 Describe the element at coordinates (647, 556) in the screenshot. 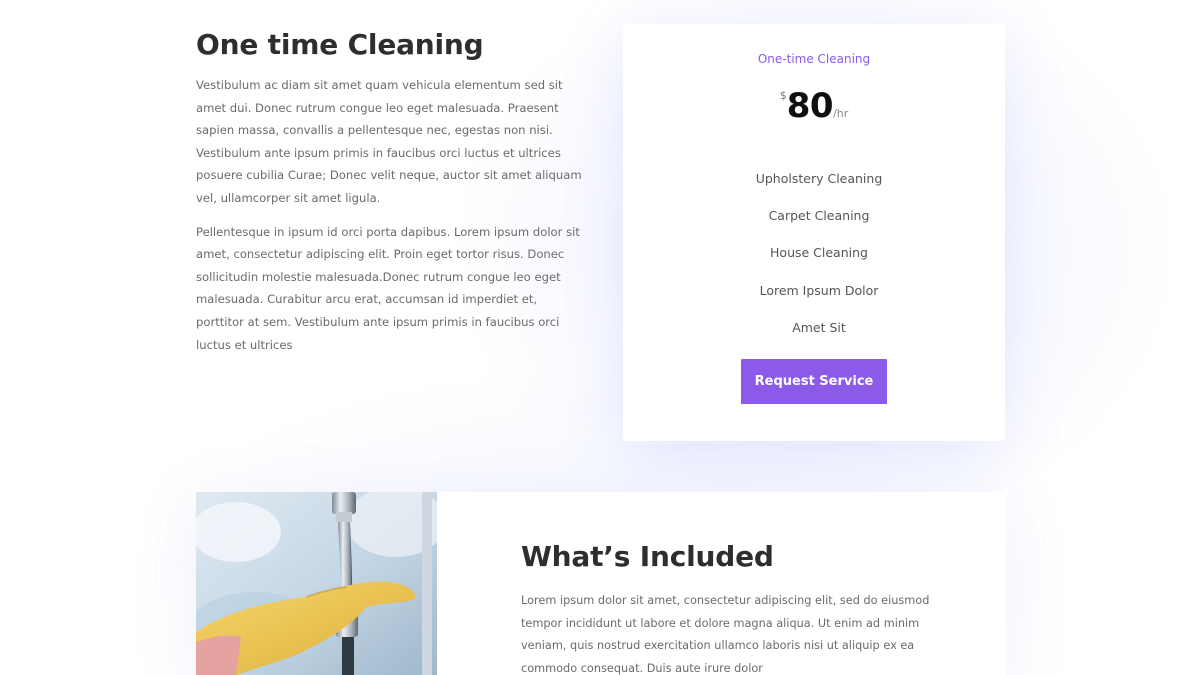

I see `section-title: What’s Included` at that location.